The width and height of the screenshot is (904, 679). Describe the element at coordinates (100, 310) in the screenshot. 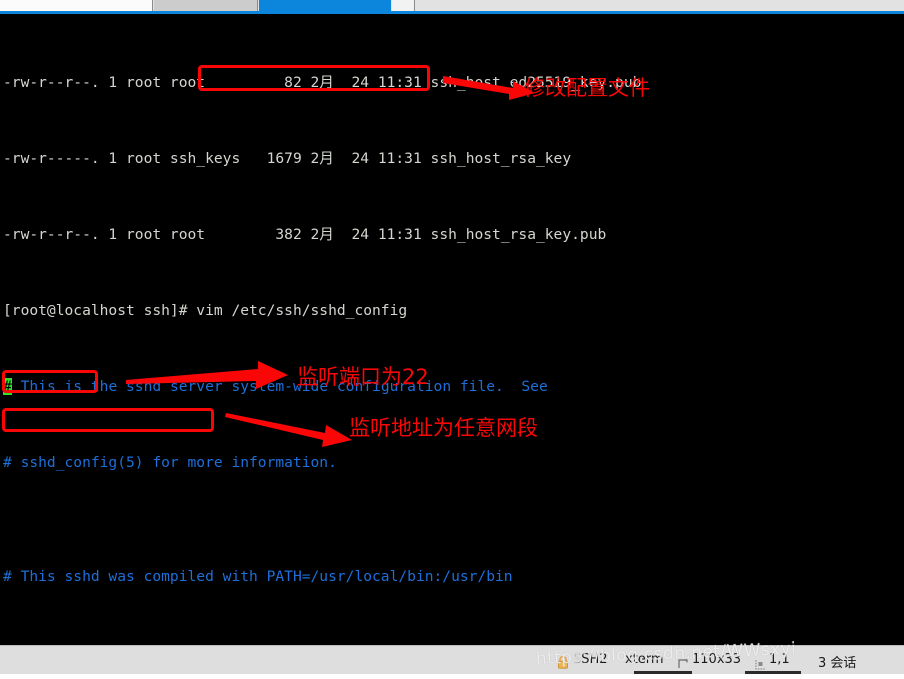

I see `shell-prompt: [root@localhost ssh]#` at that location.